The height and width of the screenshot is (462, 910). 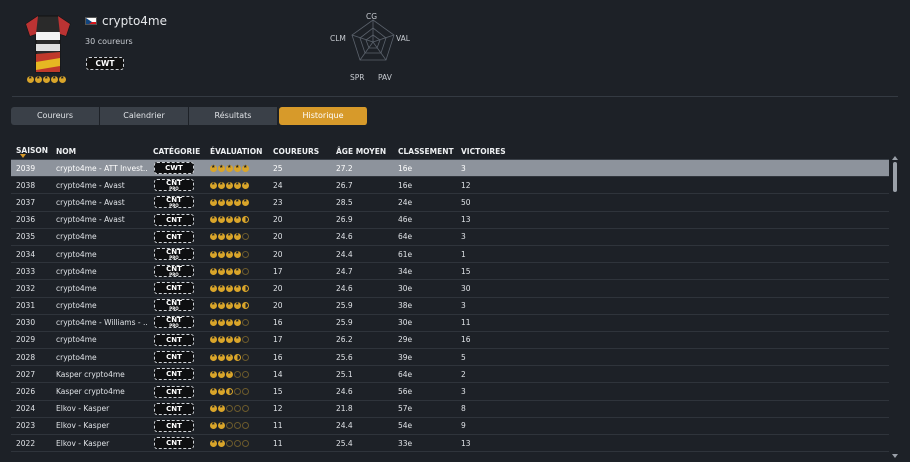 I want to click on column-header-nom: NOM, so click(x=104, y=151).